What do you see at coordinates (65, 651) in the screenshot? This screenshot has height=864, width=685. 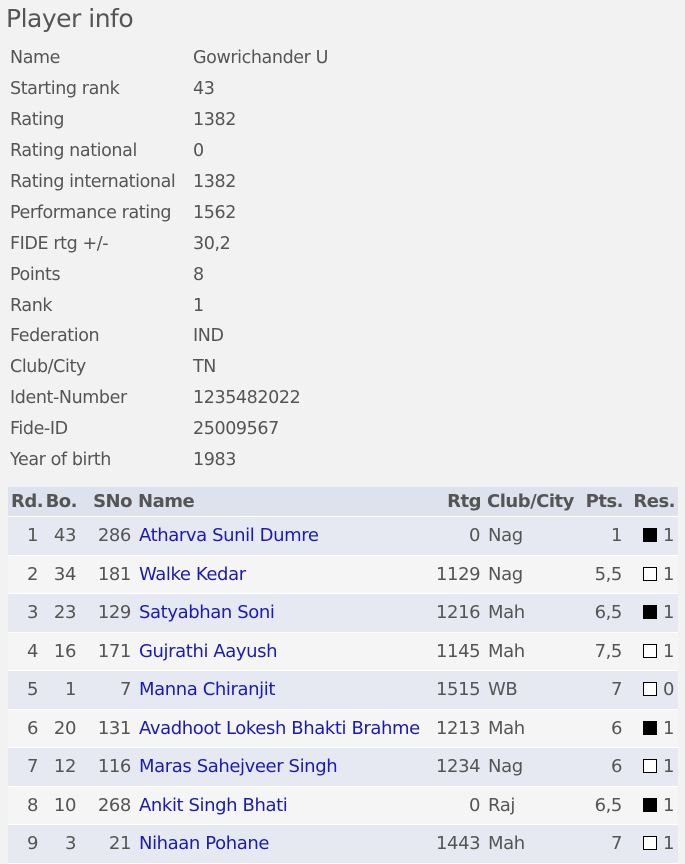 I see `board-cell: 16` at bounding box center [65, 651].